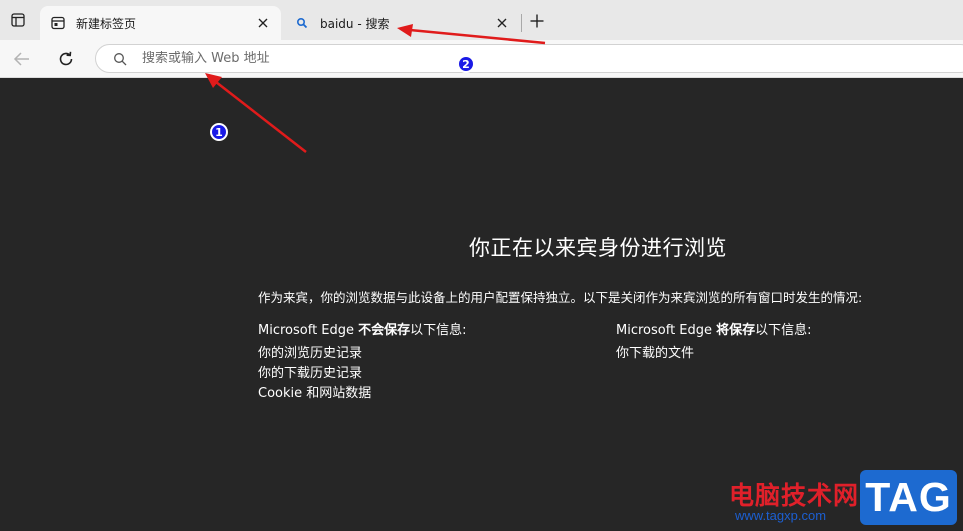  I want to click on watermark-url: www.tagxp.com, so click(781, 515).